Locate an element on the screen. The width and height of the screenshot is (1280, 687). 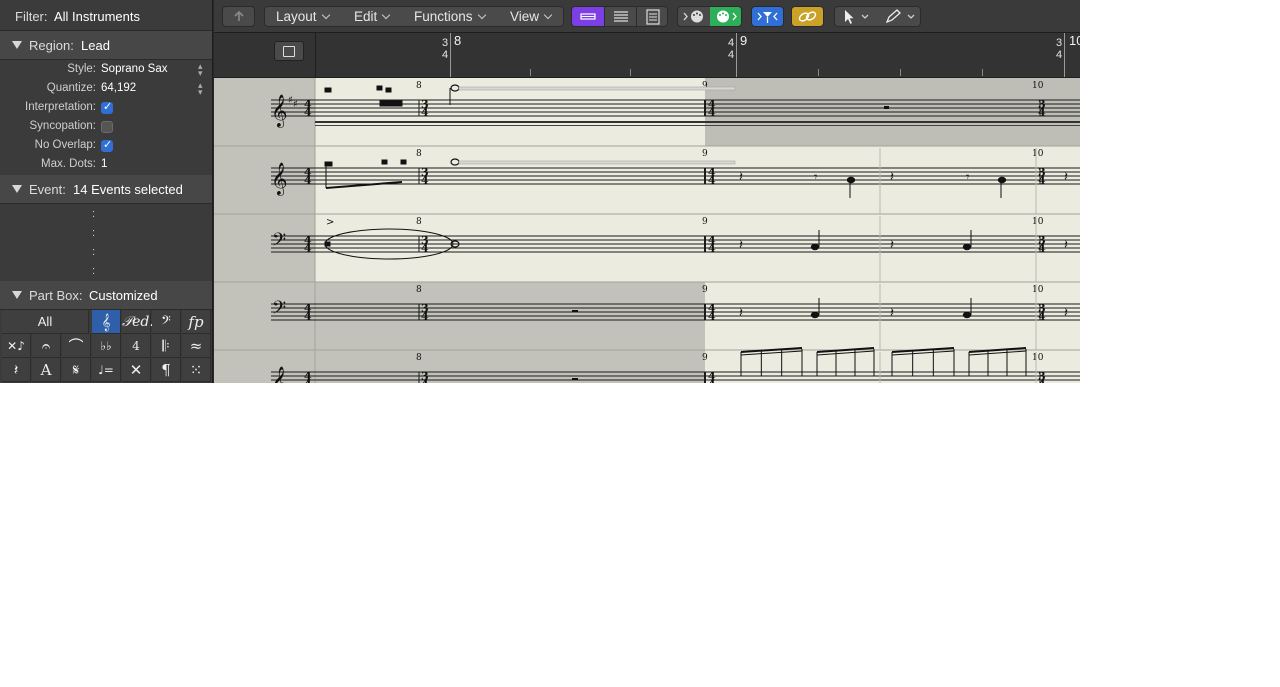
paragraph-group-icon: ¶ is located at coordinates (166, 370).